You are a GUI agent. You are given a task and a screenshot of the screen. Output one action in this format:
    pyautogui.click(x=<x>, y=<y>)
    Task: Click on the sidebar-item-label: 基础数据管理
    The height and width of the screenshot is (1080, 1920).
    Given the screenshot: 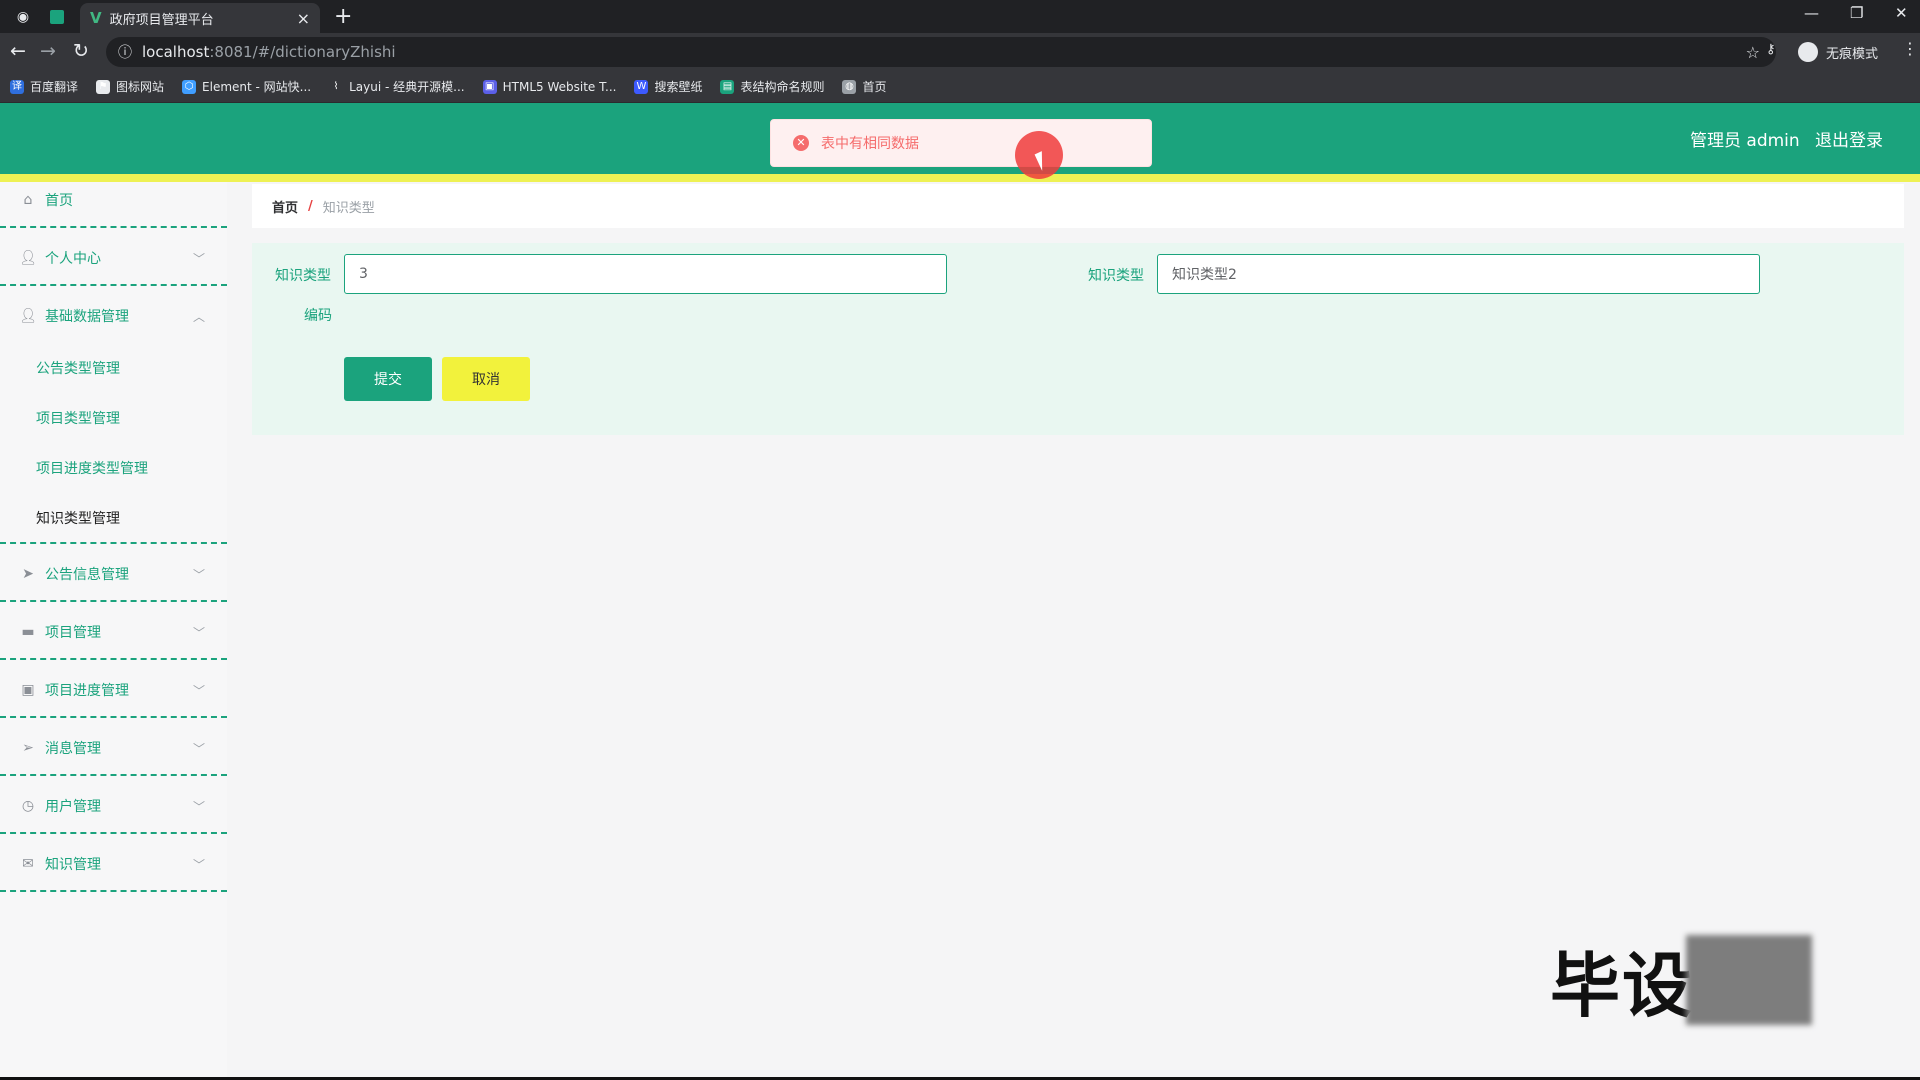 What is the action you would take?
    pyautogui.click(x=87, y=317)
    